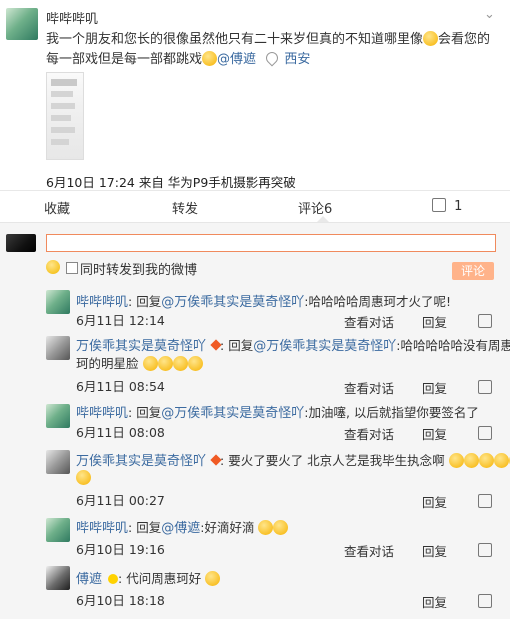 The image size is (510, 619). I want to click on forward-button: 转发, so click(185, 207).